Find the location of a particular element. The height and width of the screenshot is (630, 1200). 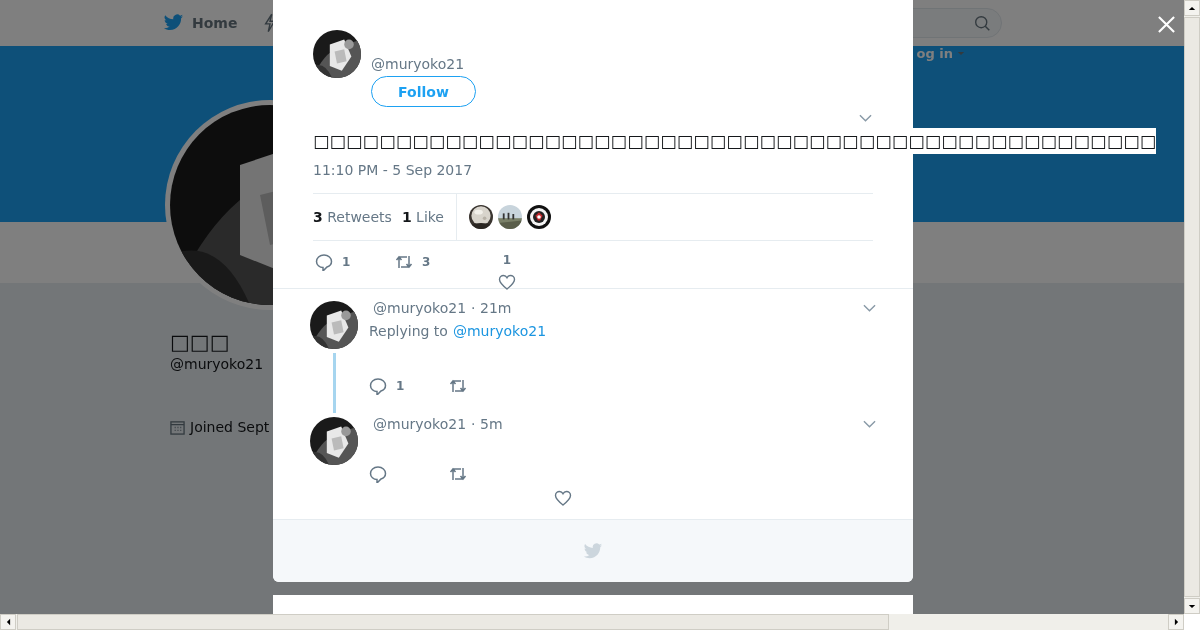

joined-date: Joined Sept is located at coordinates (230, 427).